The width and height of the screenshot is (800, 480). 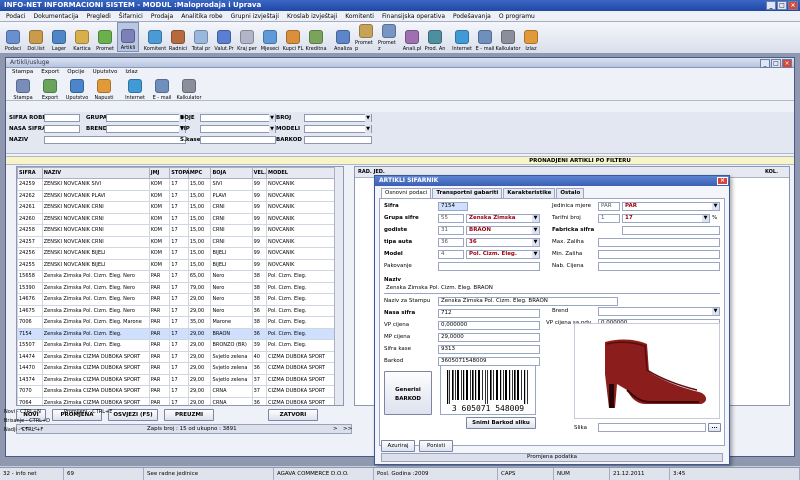 What do you see at coordinates (224, 37) in the screenshot?
I see `toolbar-button: Valut.Pr` at bounding box center [224, 37].